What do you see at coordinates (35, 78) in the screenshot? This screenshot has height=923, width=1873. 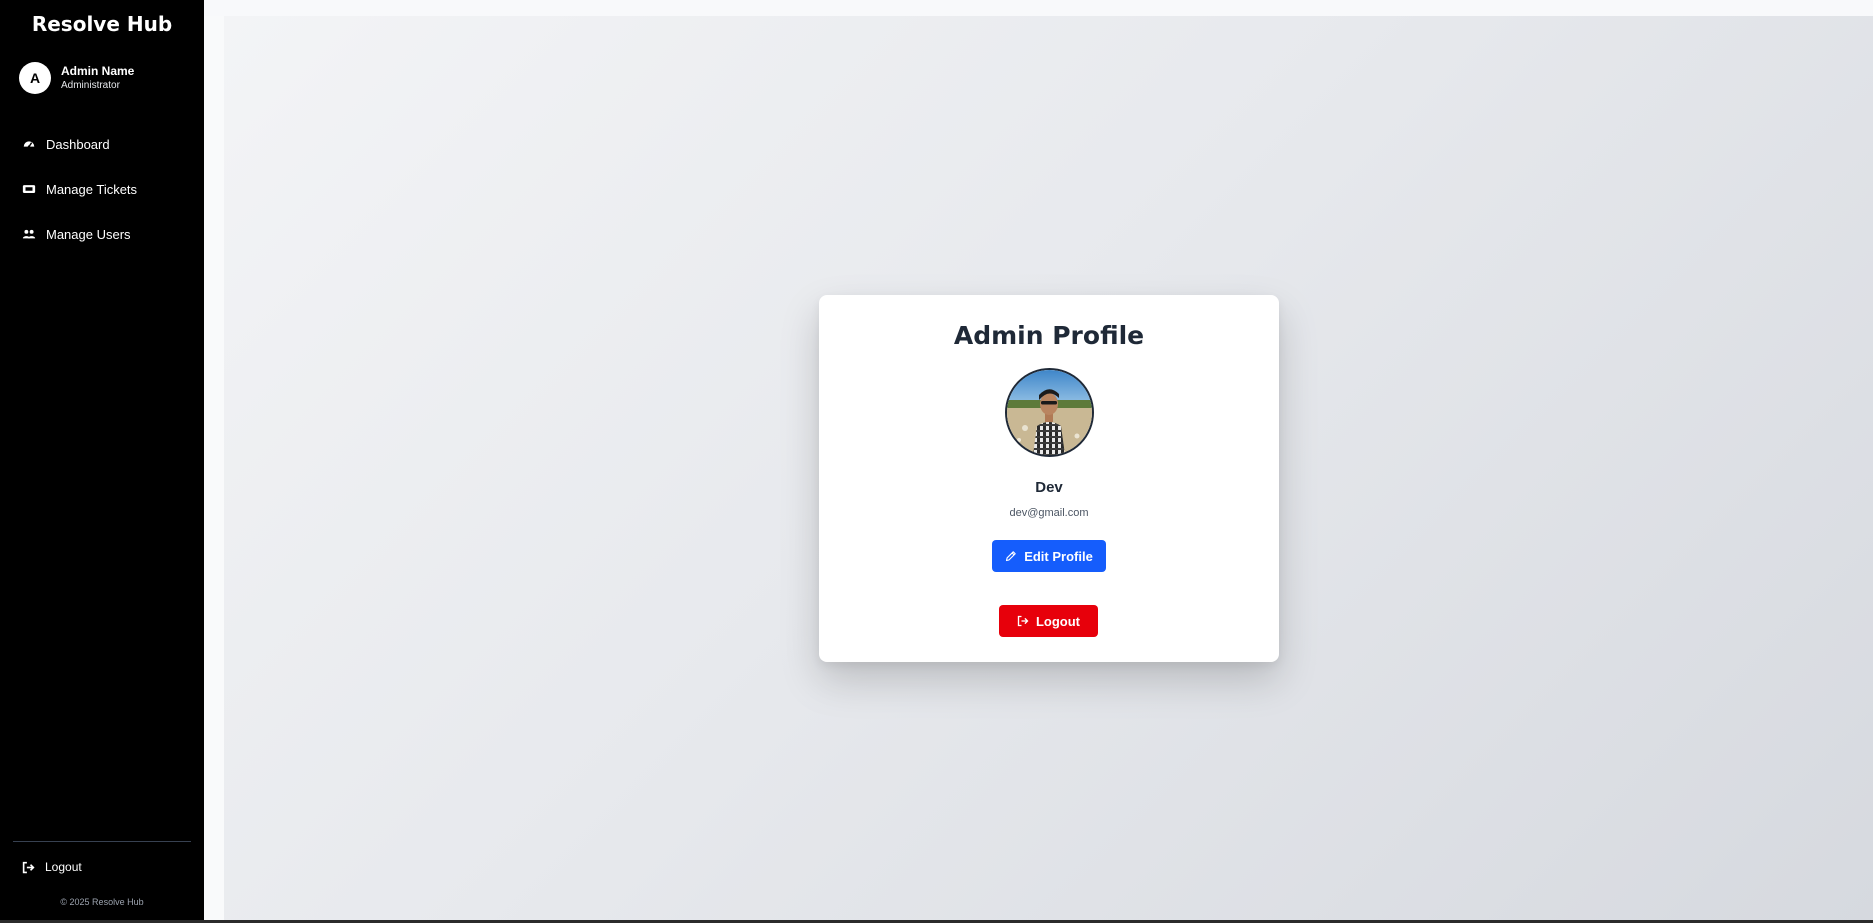 I see `avatar: A` at bounding box center [35, 78].